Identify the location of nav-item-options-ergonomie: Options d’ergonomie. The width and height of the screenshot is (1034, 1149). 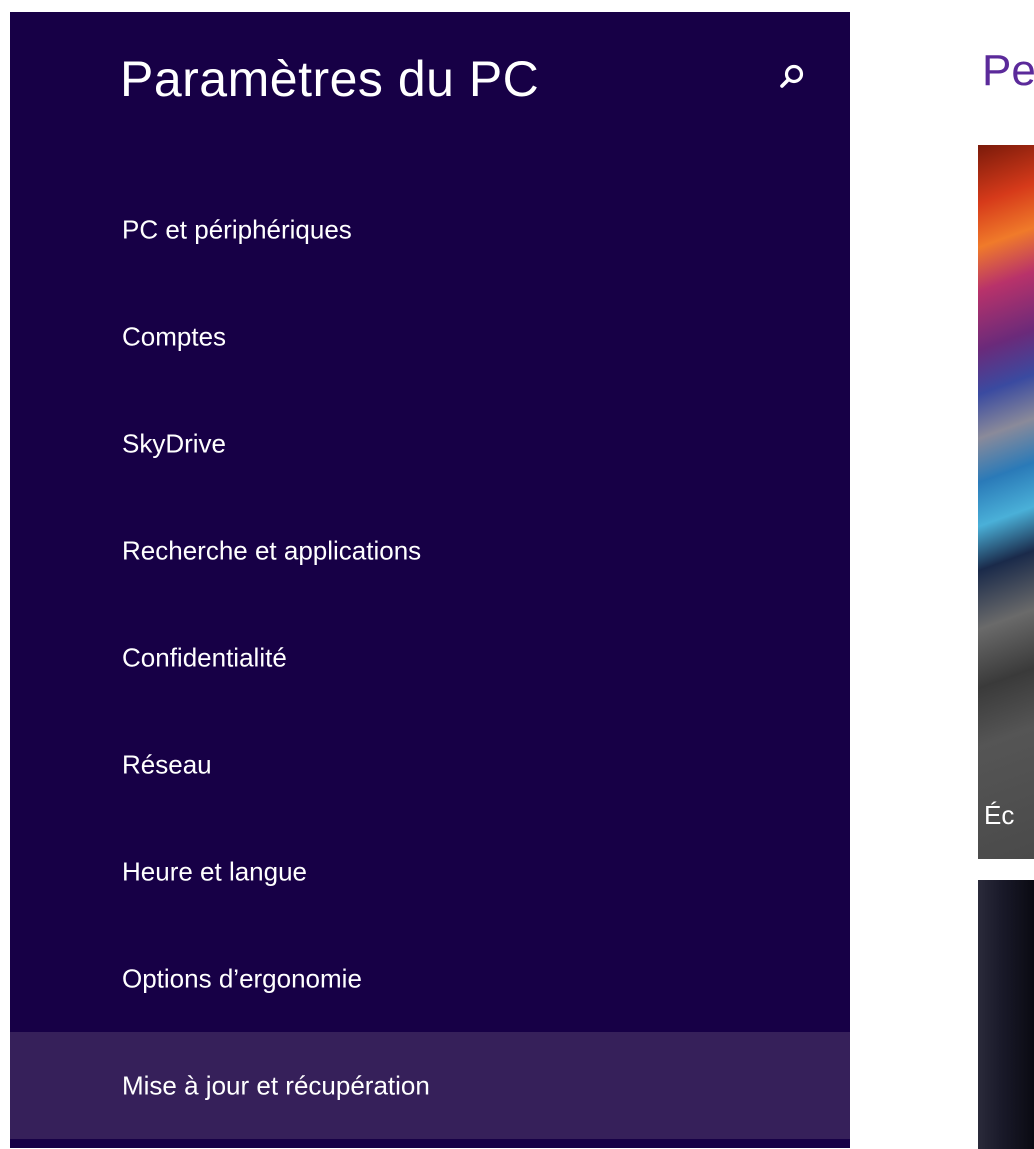
(430, 978).